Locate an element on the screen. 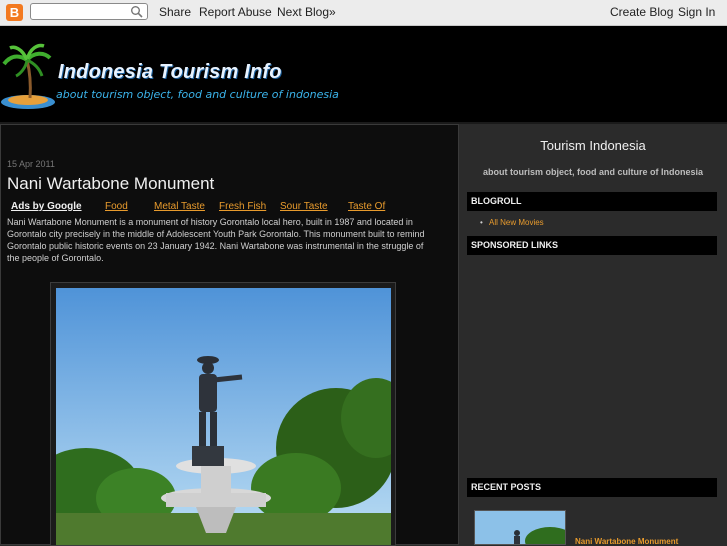 This screenshot has width=727, height=546. recent-post-thumbnail-image is located at coordinates (520, 527).